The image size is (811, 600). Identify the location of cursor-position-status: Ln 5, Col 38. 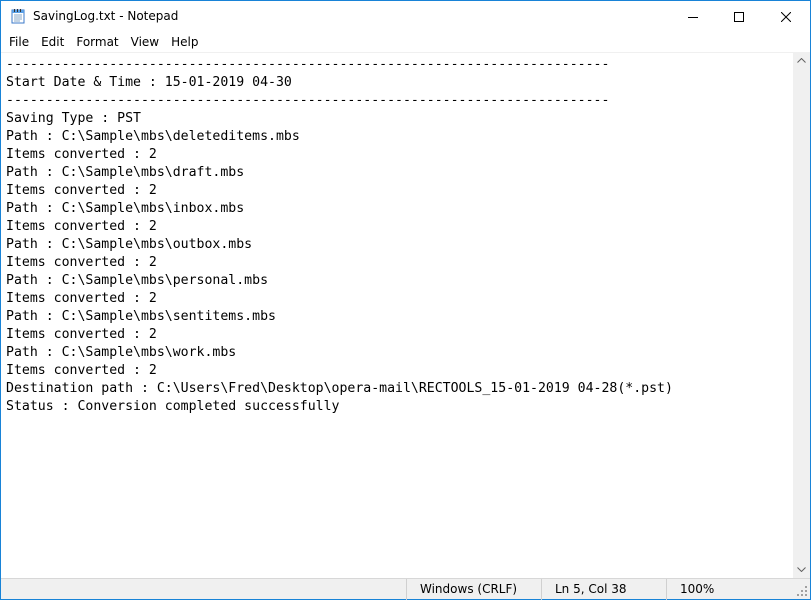
(603, 589).